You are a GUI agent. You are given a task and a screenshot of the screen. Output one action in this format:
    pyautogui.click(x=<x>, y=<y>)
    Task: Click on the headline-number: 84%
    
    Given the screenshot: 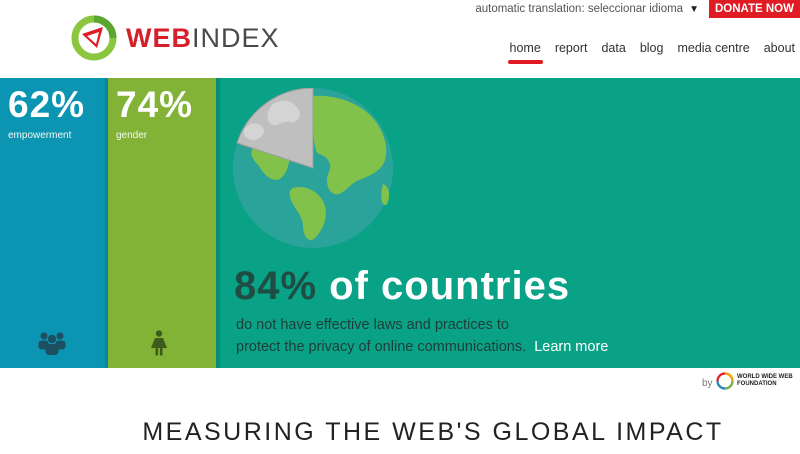 What is the action you would take?
    pyautogui.click(x=276, y=286)
    